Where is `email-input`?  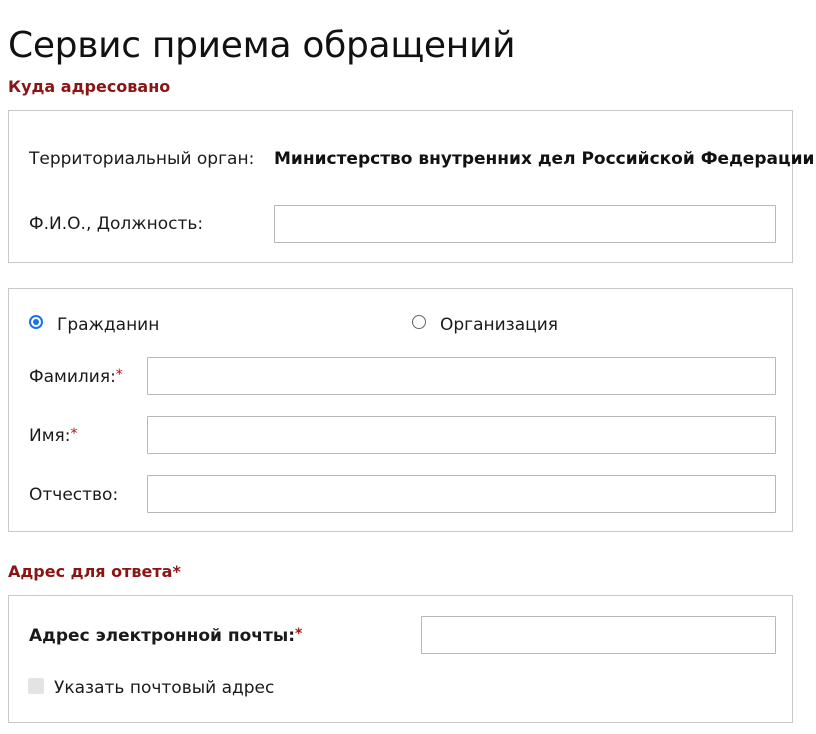 email-input is located at coordinates (598, 635).